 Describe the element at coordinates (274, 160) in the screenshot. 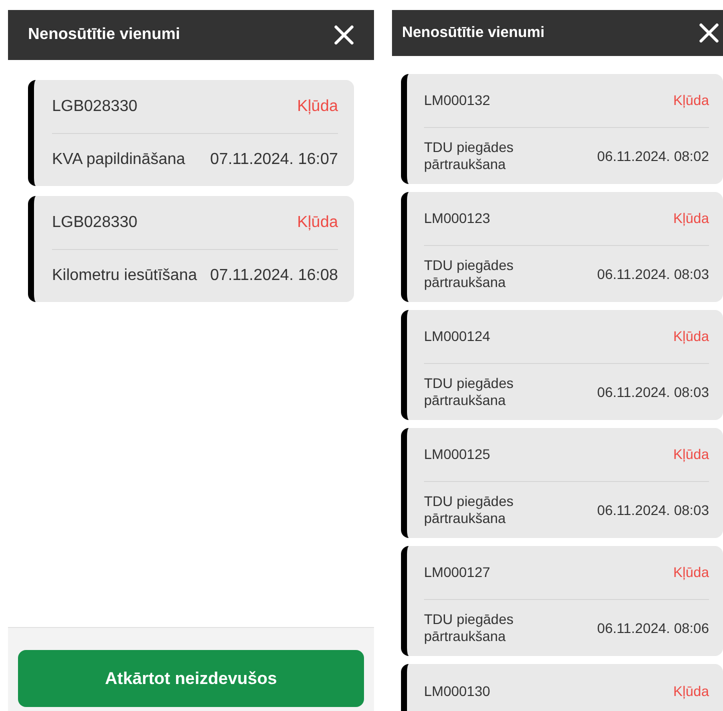

I see `item-datetime: 07.11.2024. 16:07` at that location.